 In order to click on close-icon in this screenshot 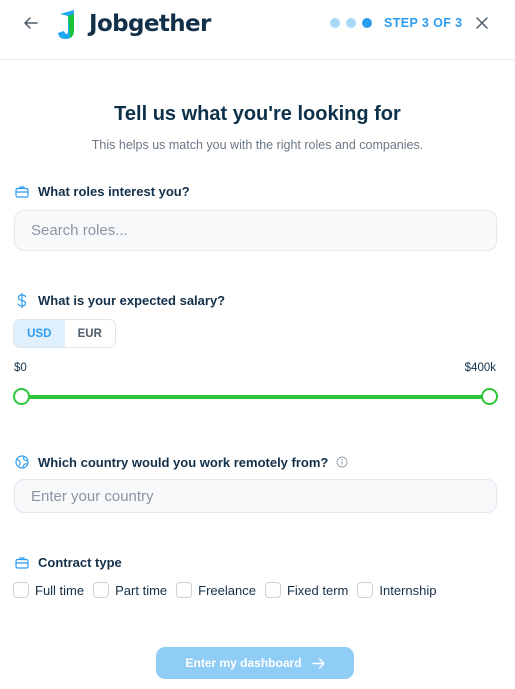, I will do `click(482, 23)`.